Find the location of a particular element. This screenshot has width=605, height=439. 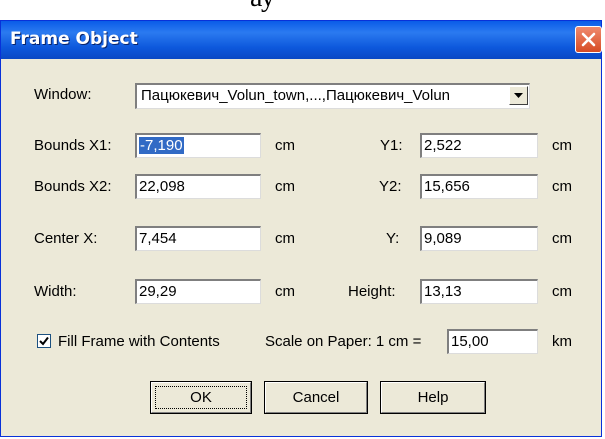

y2-input: 15,656 is located at coordinates (479, 186).